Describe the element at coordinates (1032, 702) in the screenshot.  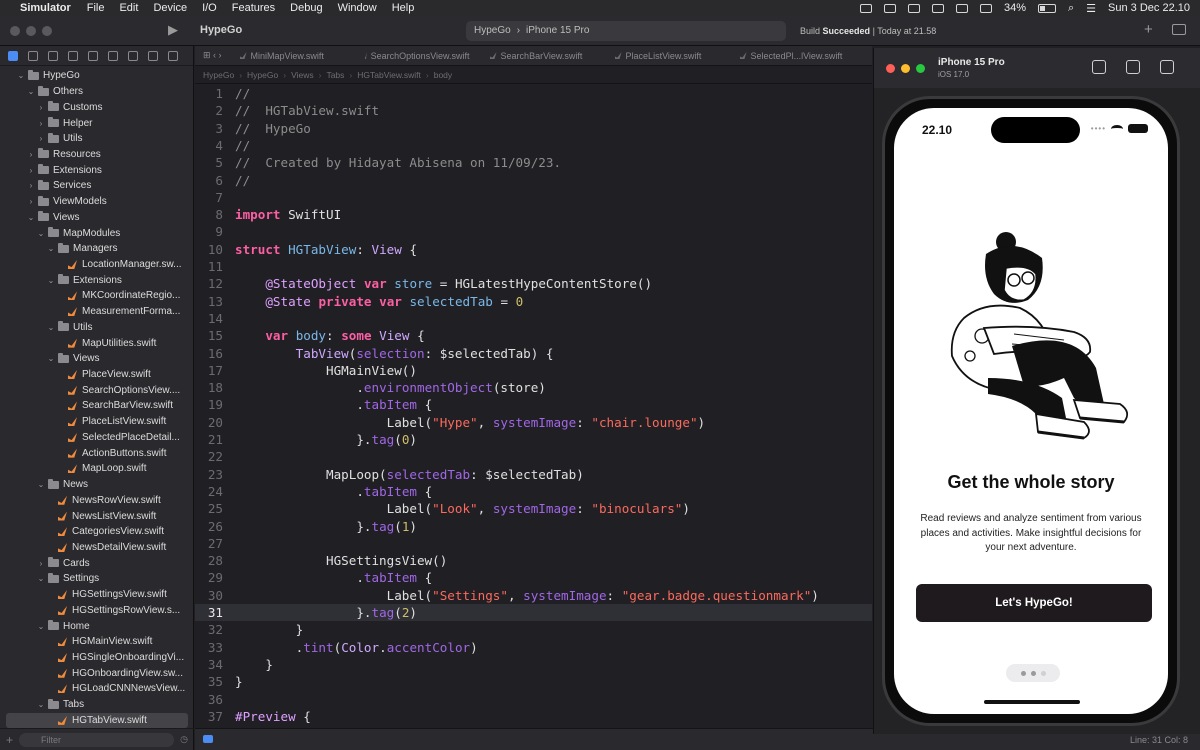
I see `home-indicator` at that location.